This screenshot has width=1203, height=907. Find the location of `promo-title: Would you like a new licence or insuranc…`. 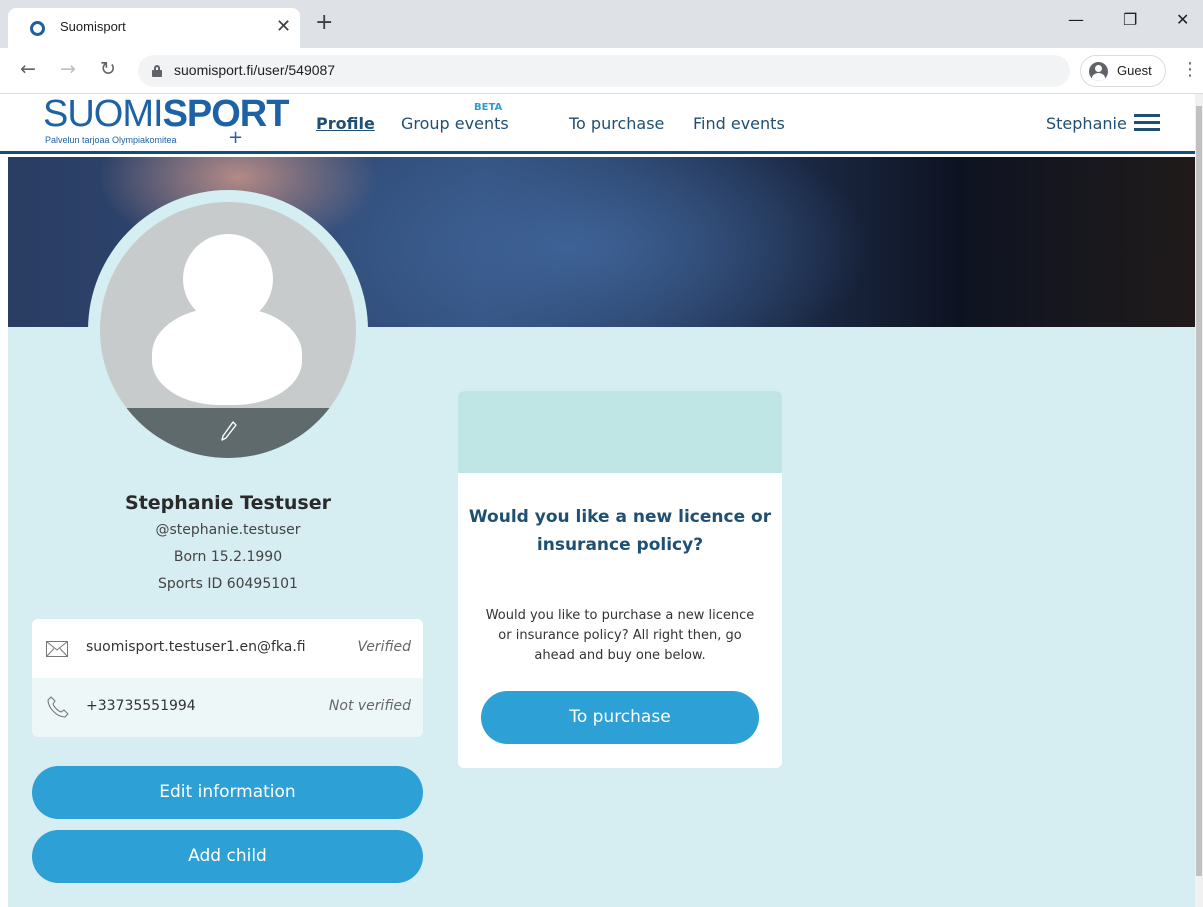

promo-title: Would you like a new licence or insuranc… is located at coordinates (620, 531).